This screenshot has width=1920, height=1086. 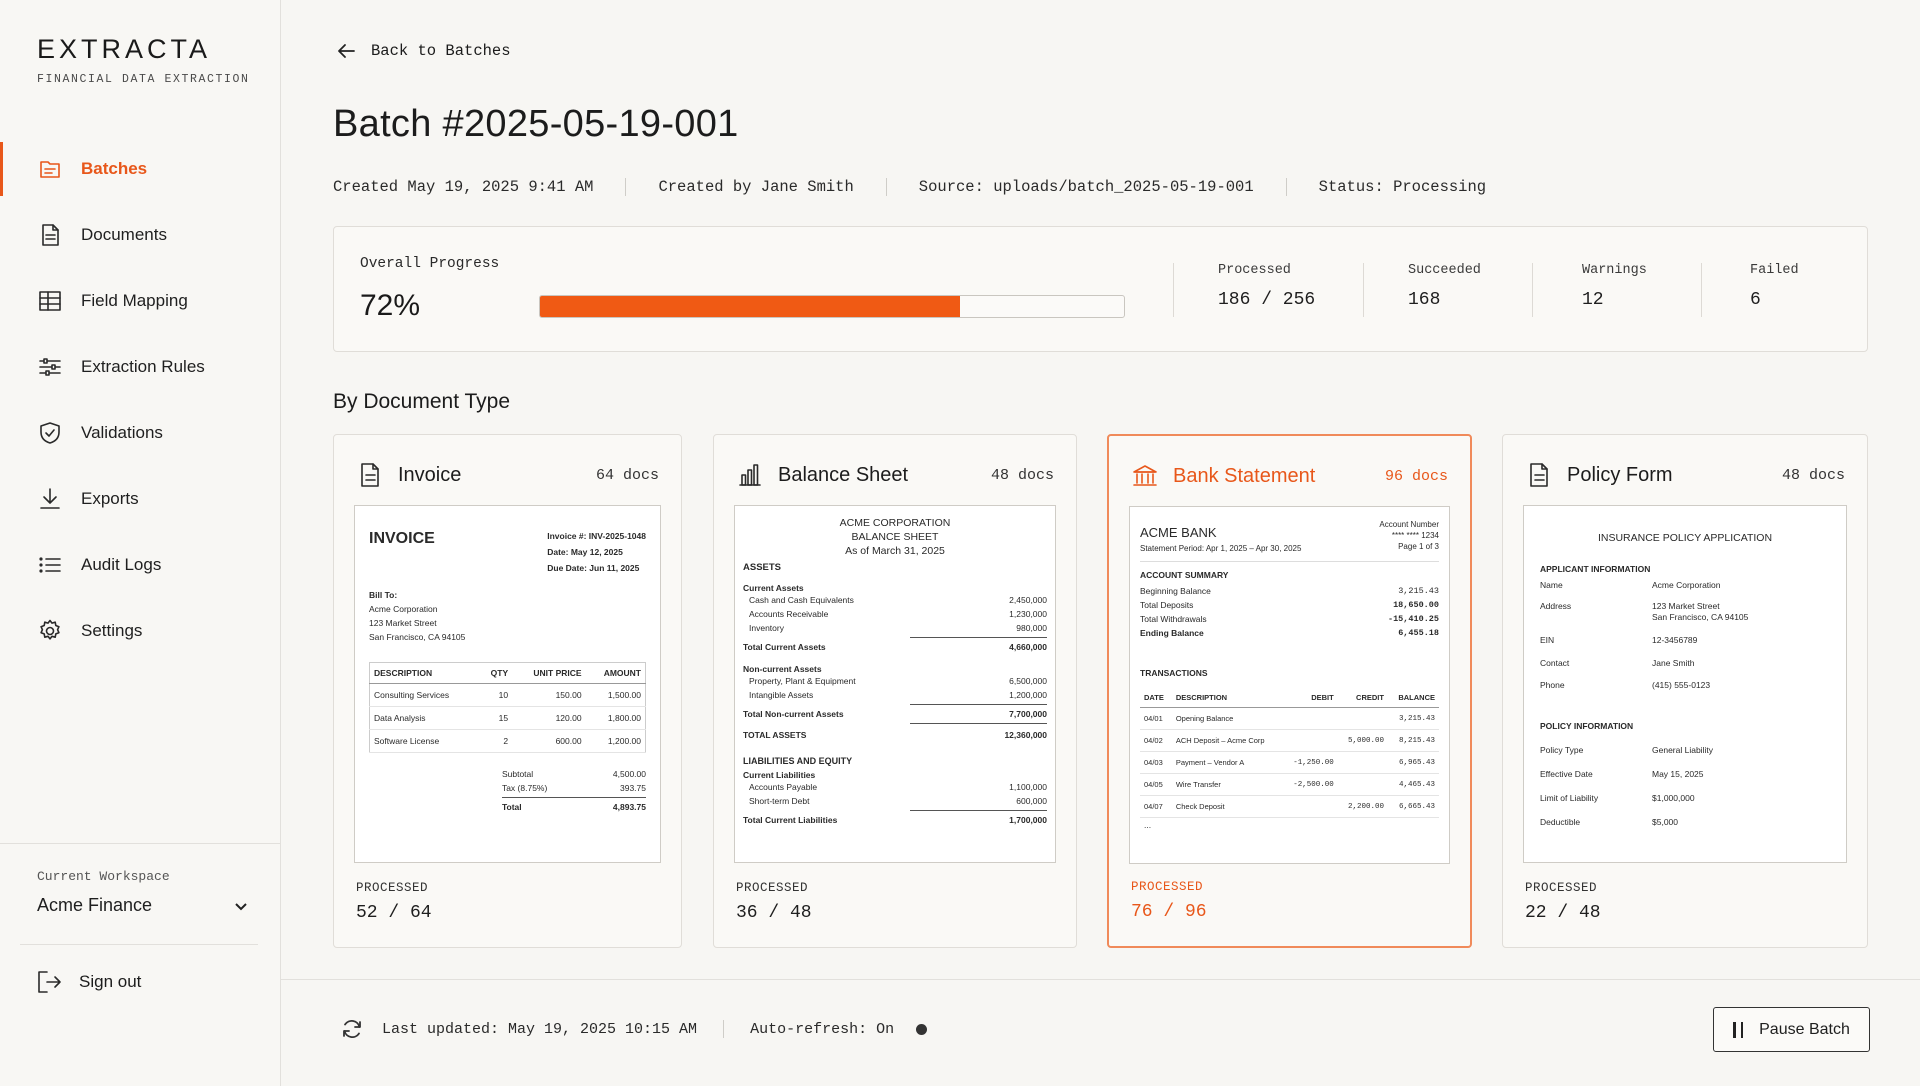 What do you see at coordinates (241, 906) in the screenshot?
I see `chevron-down-icon` at bounding box center [241, 906].